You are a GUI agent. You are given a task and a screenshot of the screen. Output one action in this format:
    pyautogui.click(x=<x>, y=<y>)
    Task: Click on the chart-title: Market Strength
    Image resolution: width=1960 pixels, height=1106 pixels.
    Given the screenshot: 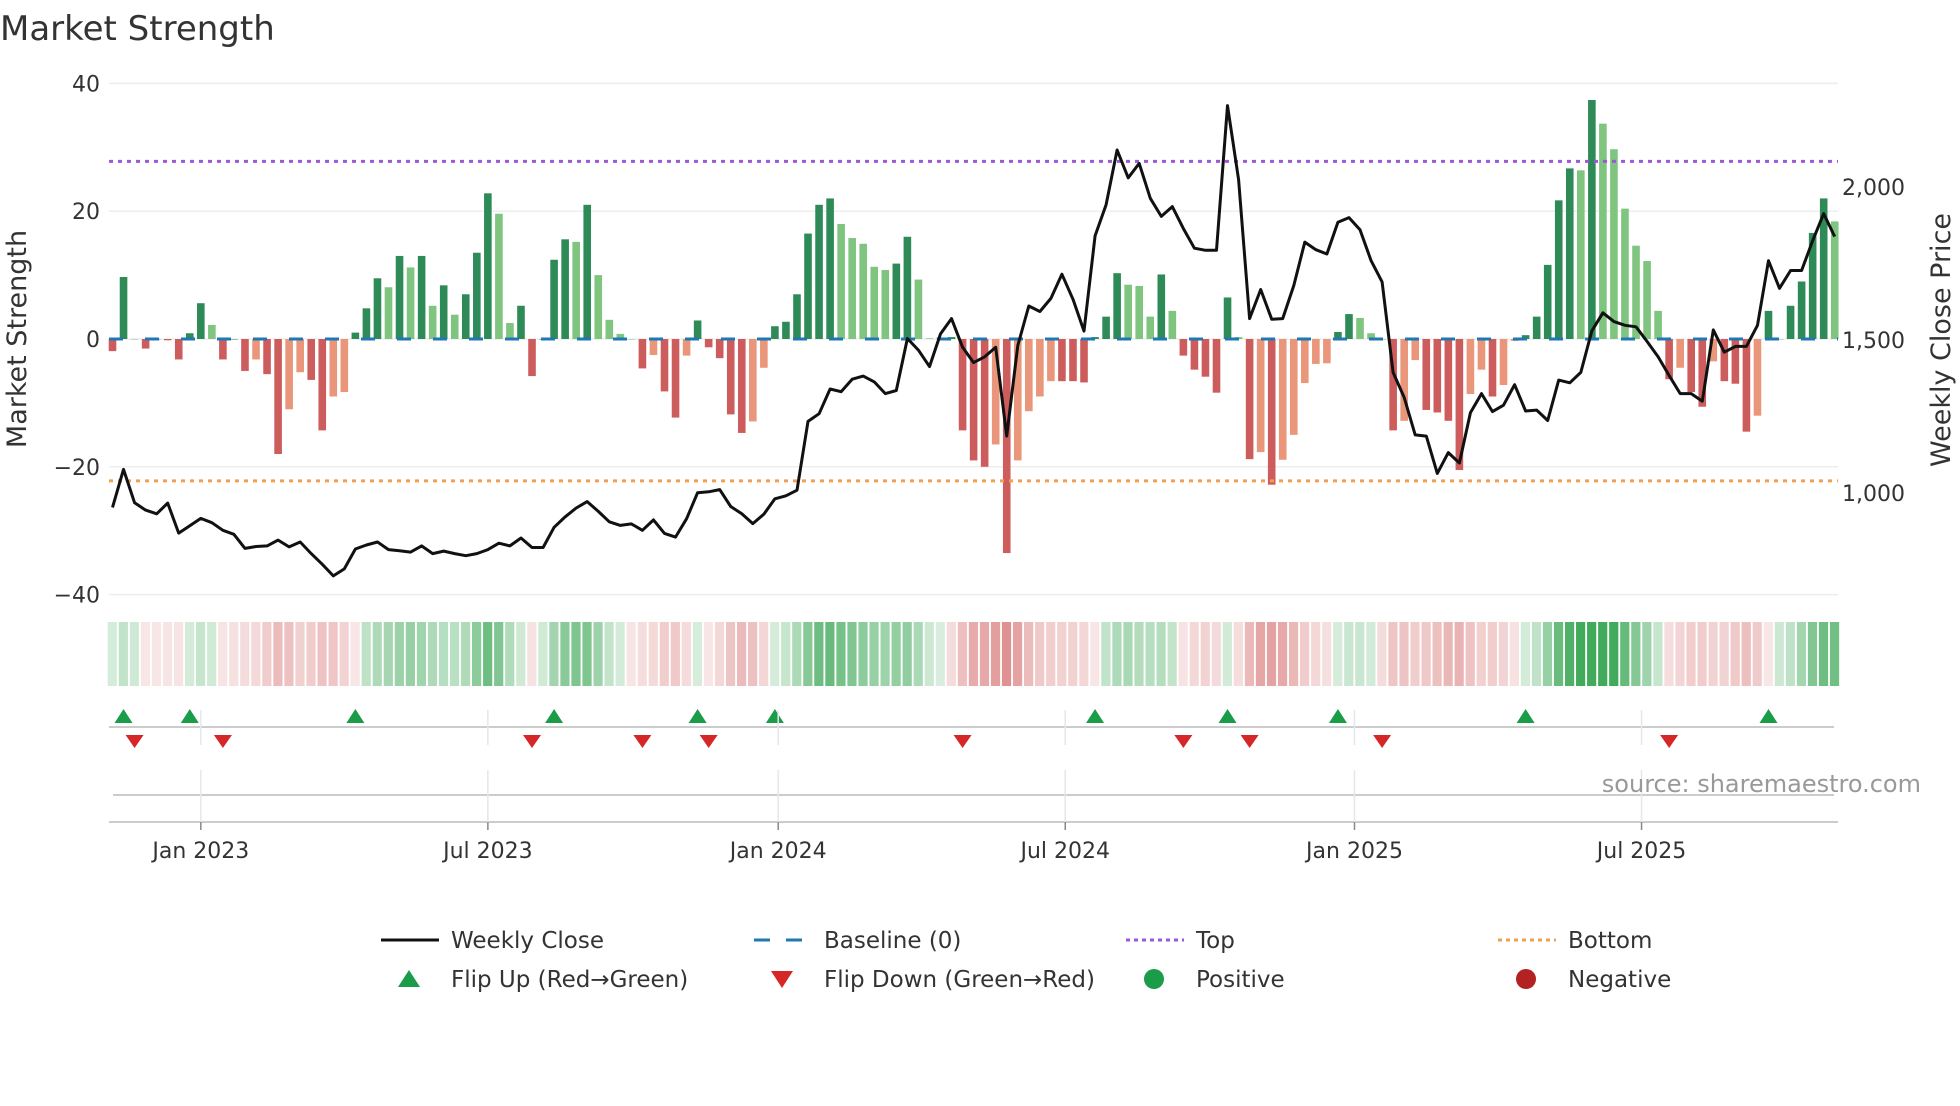 What is the action you would take?
    pyautogui.click(x=137, y=29)
    